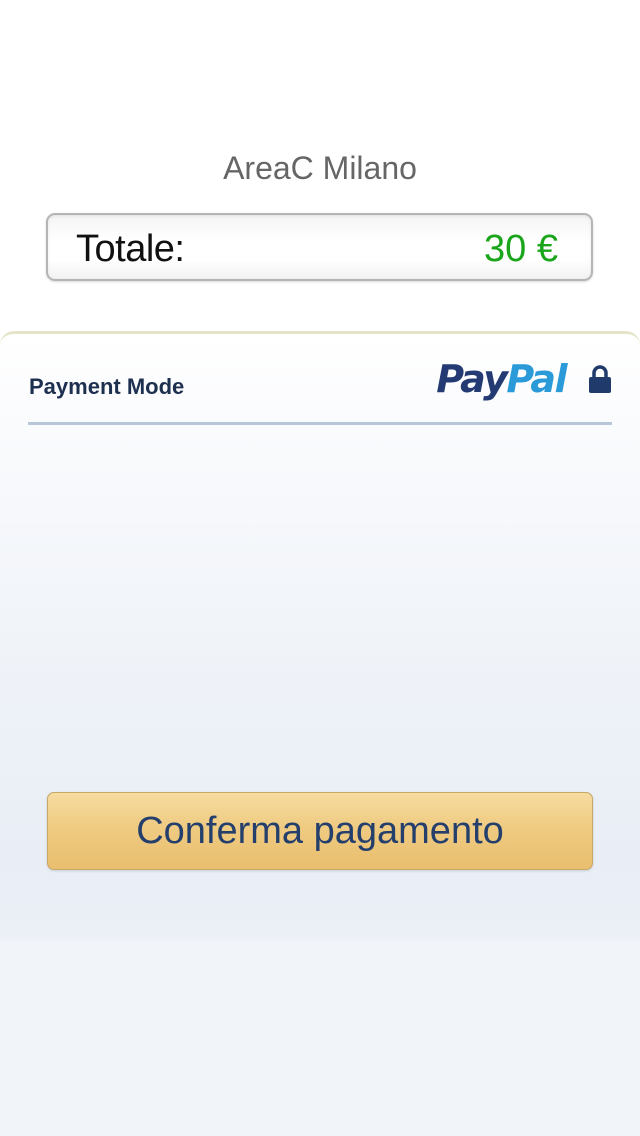 The height and width of the screenshot is (1136, 640). I want to click on confirm-payment-button: Conferma pagamento, so click(320, 831).